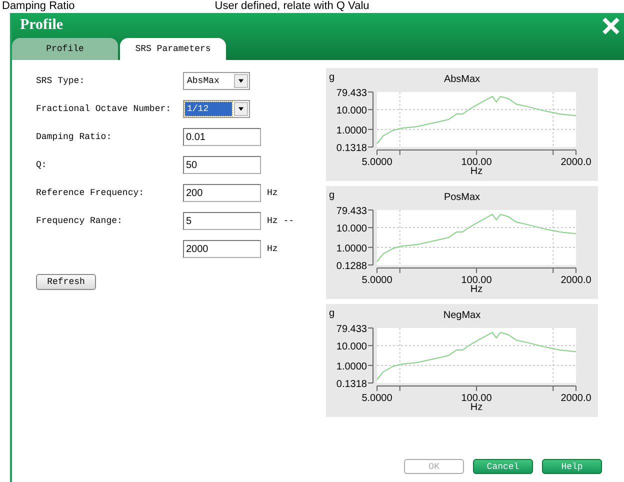 The width and height of the screenshot is (624, 482). What do you see at coordinates (173, 49) in the screenshot?
I see `tab: SRS Parameters` at bounding box center [173, 49].